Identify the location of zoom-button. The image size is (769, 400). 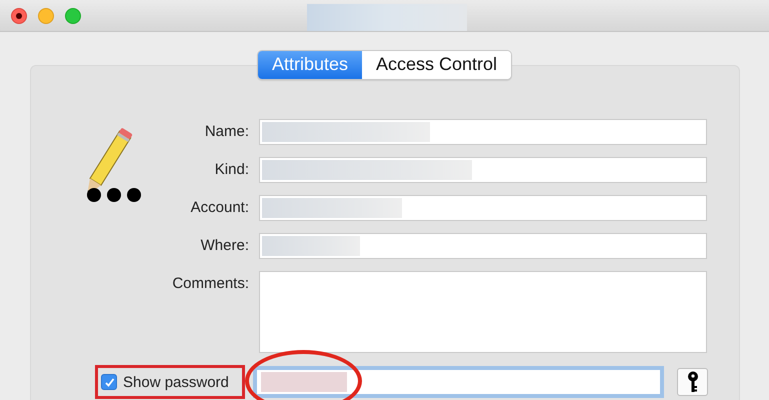
(73, 16).